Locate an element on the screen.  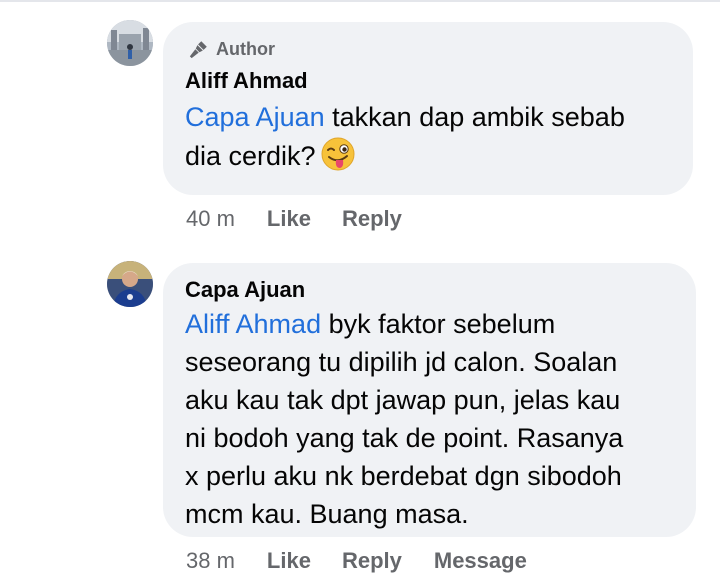
author-badge-label: Author is located at coordinates (245, 48).